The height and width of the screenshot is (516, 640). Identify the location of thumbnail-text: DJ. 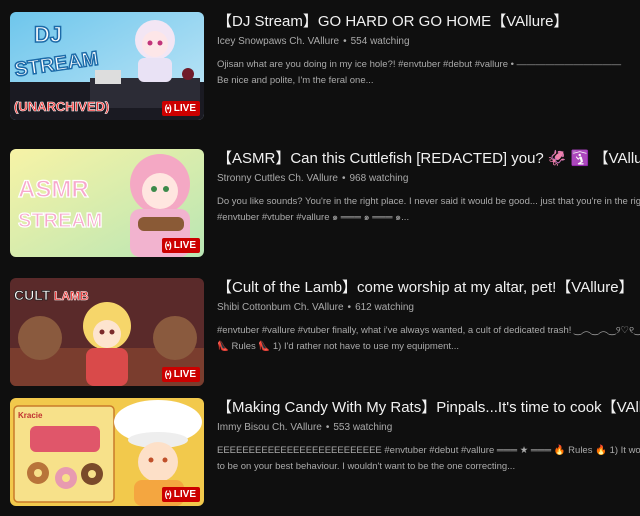
(48, 34).